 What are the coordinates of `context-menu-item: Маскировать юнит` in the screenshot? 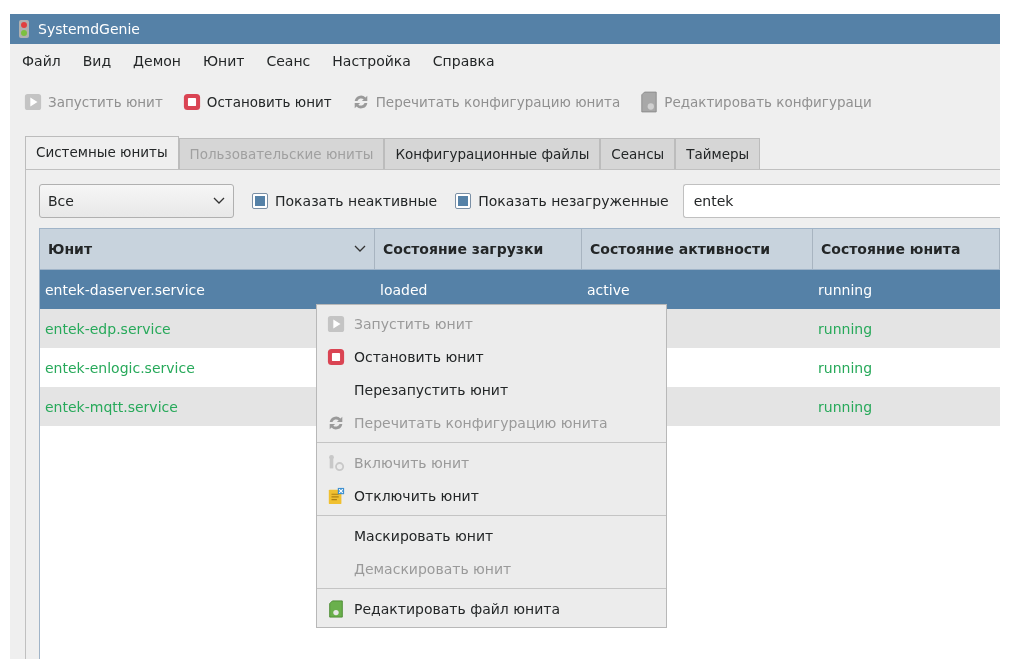 It's located at (491, 535).